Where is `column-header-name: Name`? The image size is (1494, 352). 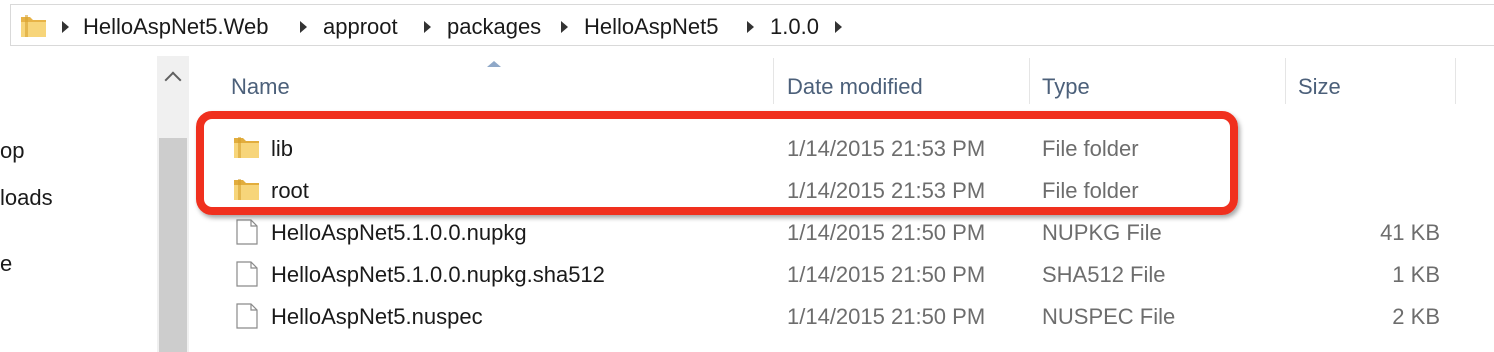
column-header-name: Name is located at coordinates (260, 87).